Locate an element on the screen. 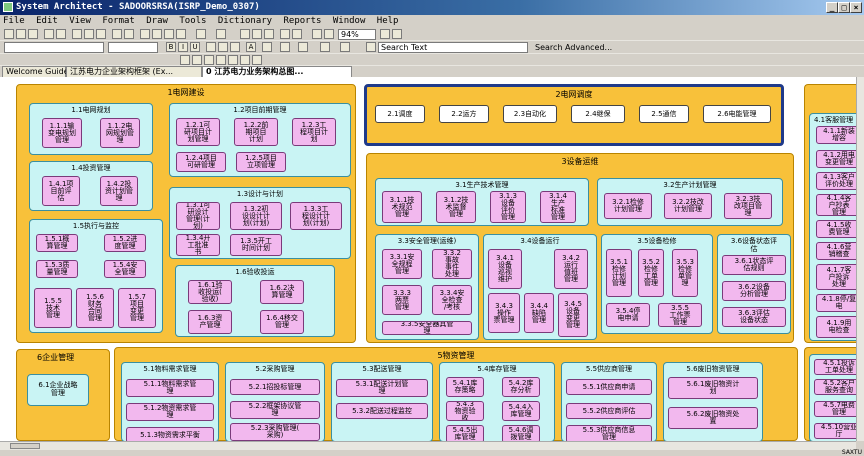 Image resolution: width=864 pixels, height=456 pixels. layout-icon is located at coordinates (157, 34).